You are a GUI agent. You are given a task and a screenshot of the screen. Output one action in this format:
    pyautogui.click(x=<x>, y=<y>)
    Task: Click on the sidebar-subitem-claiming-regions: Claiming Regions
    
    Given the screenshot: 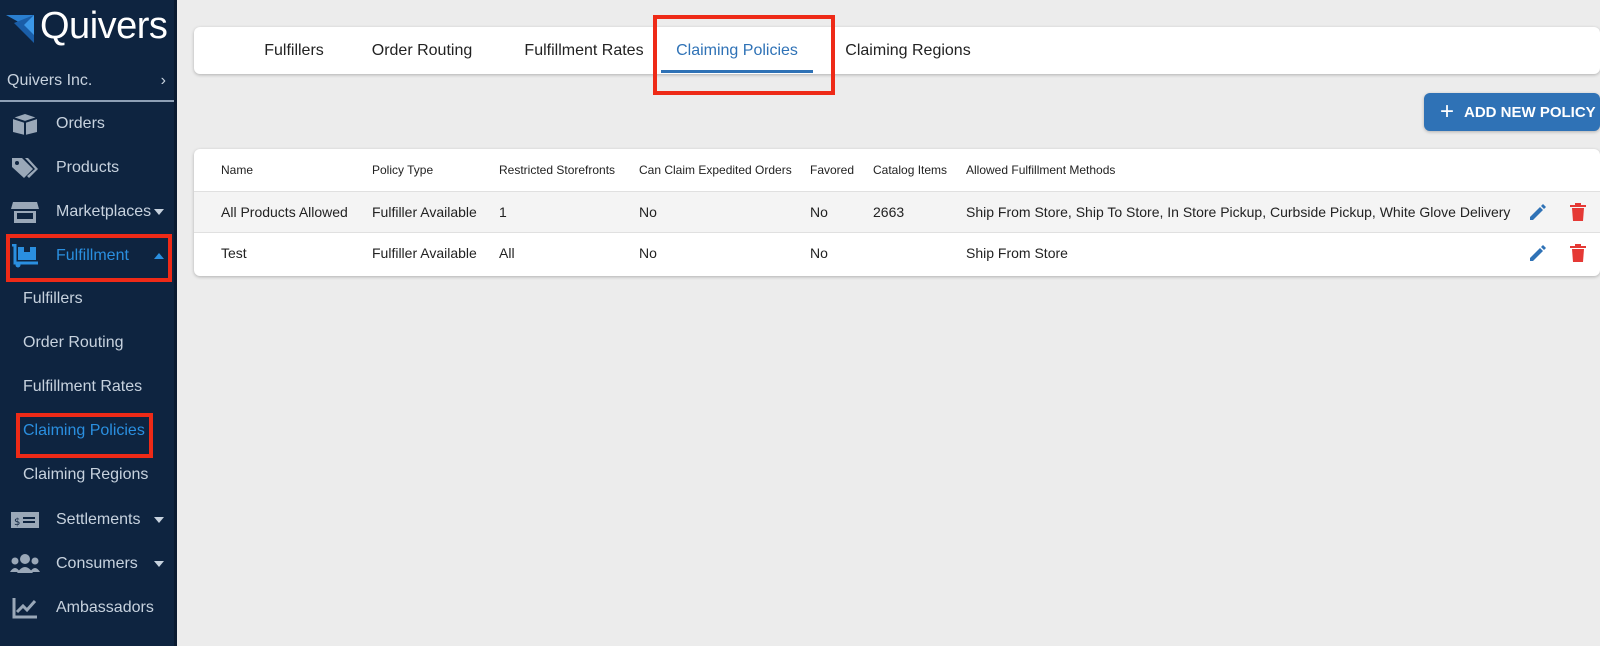 What is the action you would take?
    pyautogui.click(x=85, y=475)
    